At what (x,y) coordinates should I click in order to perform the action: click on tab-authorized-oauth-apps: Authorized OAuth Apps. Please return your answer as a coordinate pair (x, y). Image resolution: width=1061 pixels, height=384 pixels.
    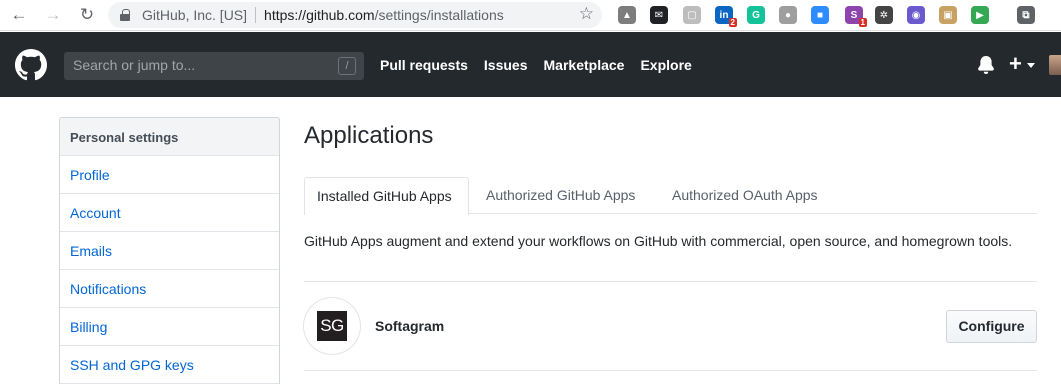
    Looking at the image, I should click on (745, 195).